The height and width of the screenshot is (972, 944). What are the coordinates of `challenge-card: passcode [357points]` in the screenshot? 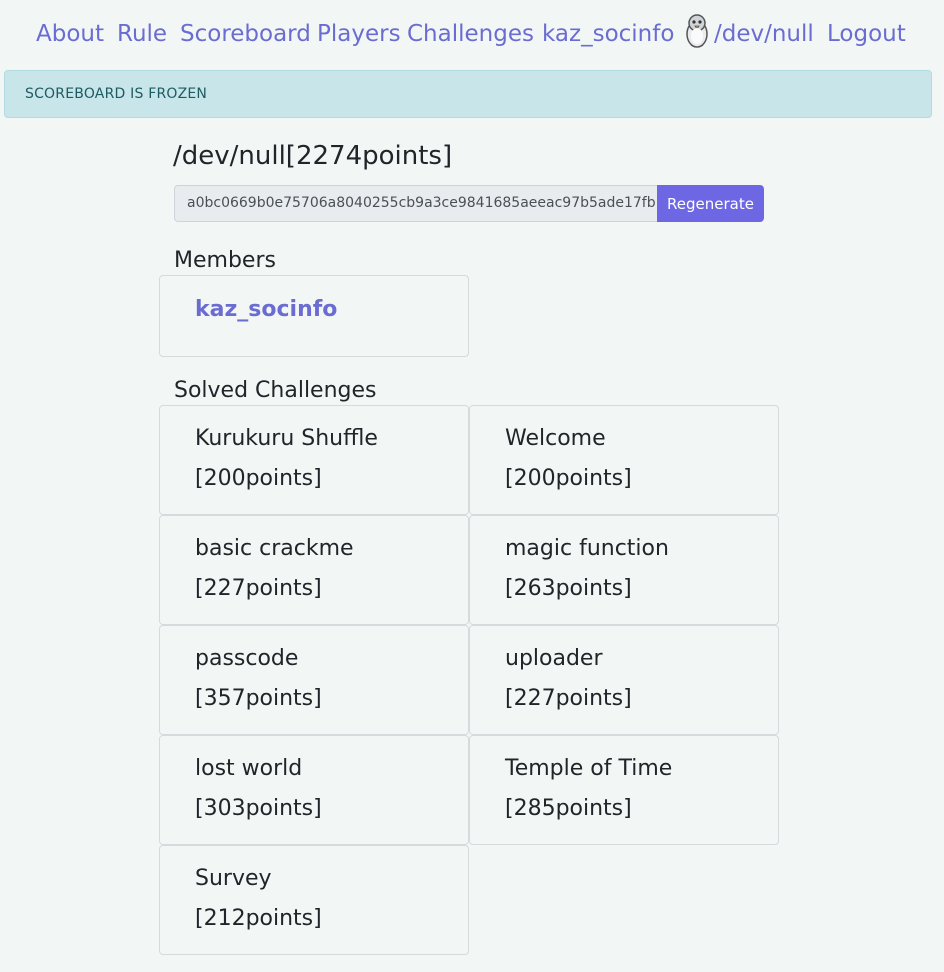 It's located at (314, 680).